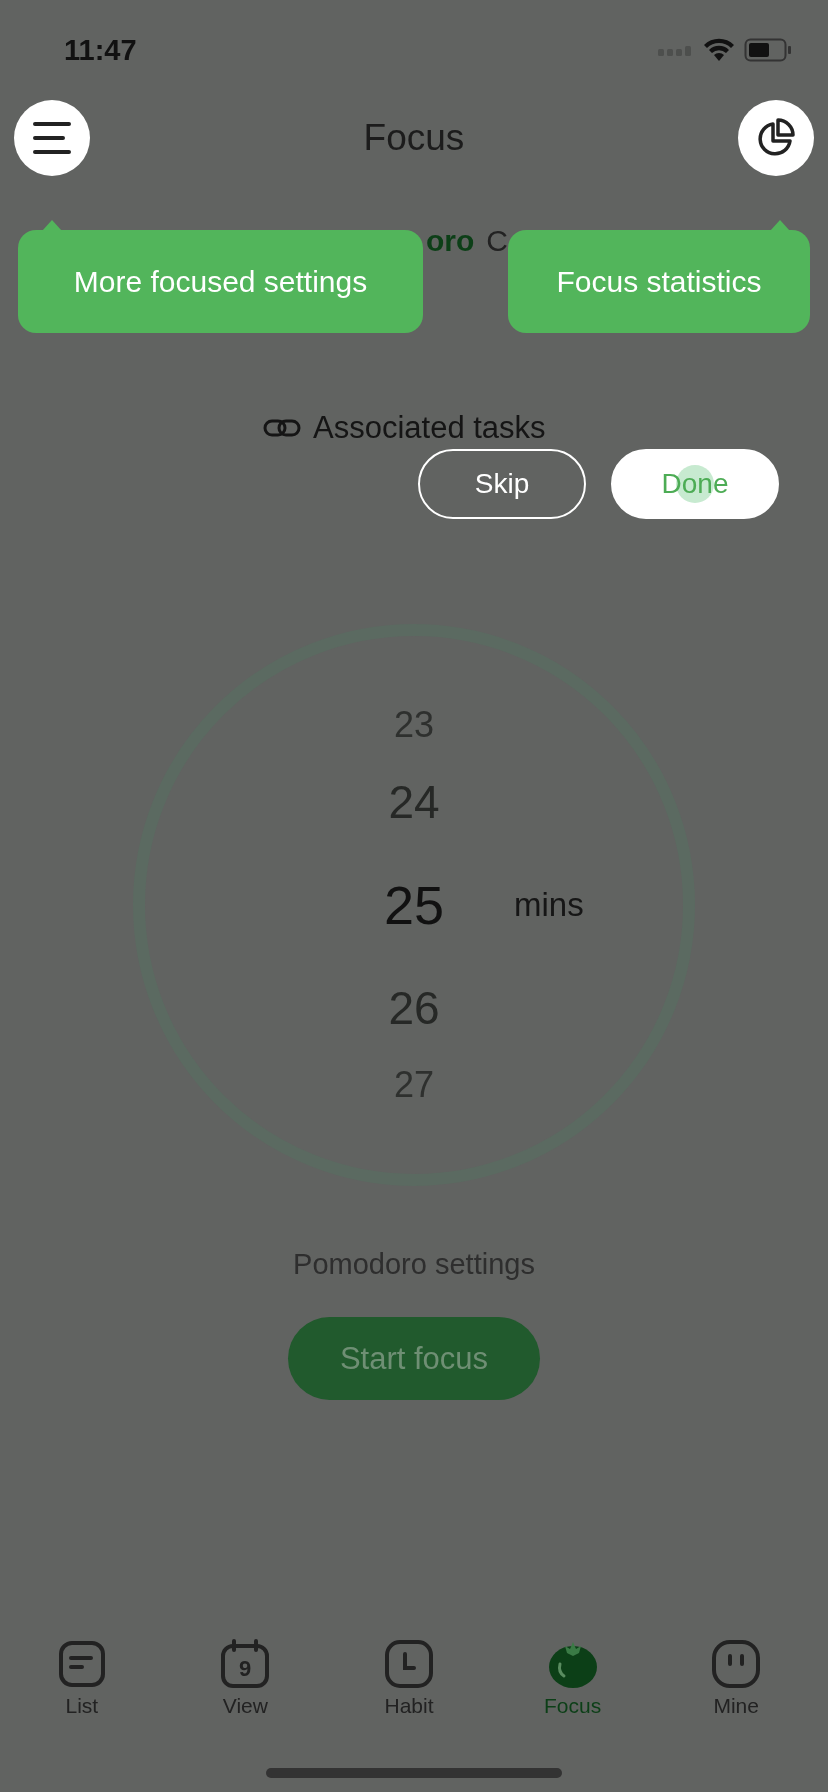  What do you see at coordinates (572, 1678) in the screenshot?
I see `tab-bar-item: Focus` at bounding box center [572, 1678].